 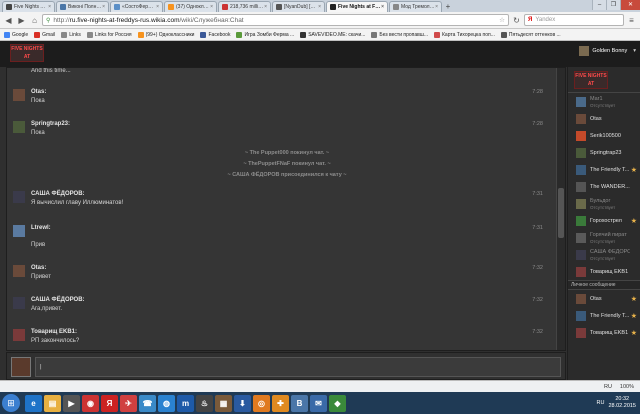 I want to click on clock: 20:32 28.02.2015, so click(x=622, y=403).